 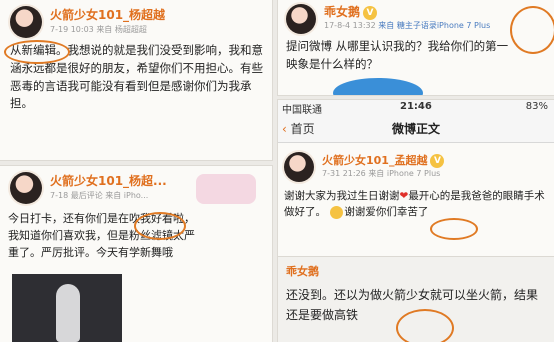 What do you see at coordinates (404, 173) in the screenshot?
I see `post-source: 来自 iPhone 7 Plus` at bounding box center [404, 173].